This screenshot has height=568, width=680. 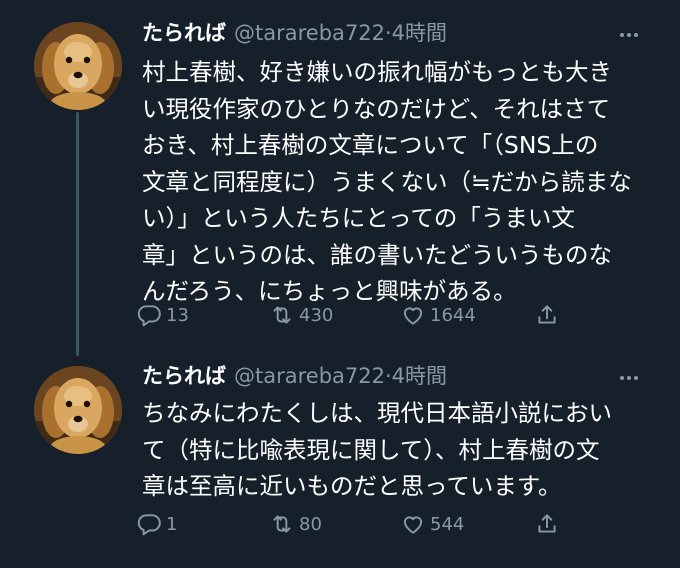 I want to click on tweet-actions: 13 430 1644, so click(x=386, y=315).